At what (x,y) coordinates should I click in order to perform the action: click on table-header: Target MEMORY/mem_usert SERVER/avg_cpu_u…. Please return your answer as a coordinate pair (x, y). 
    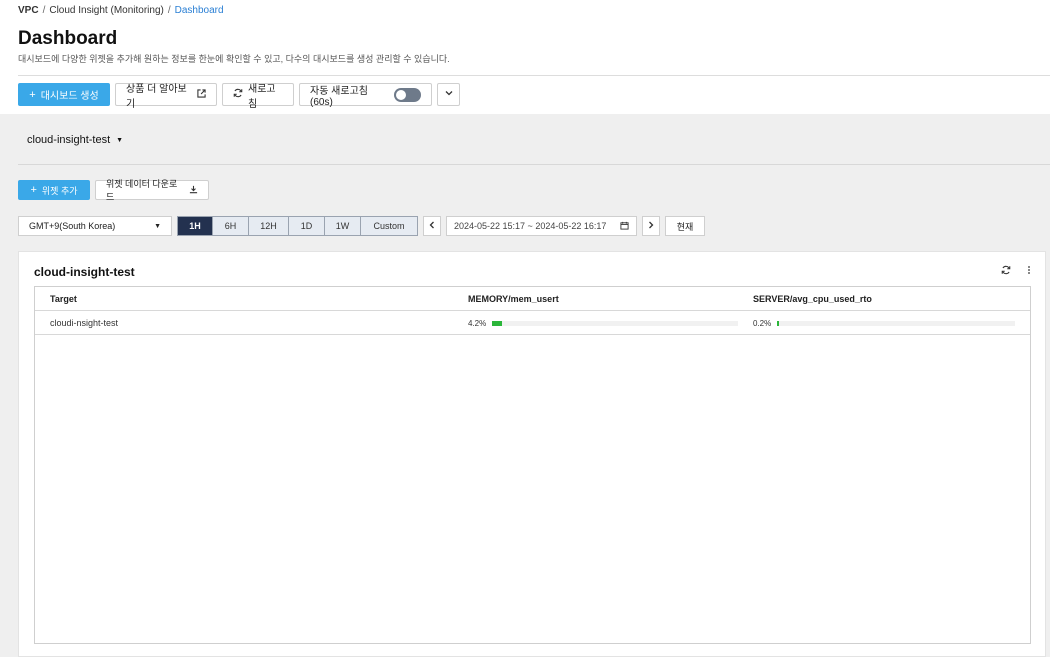
    Looking at the image, I should click on (532, 299).